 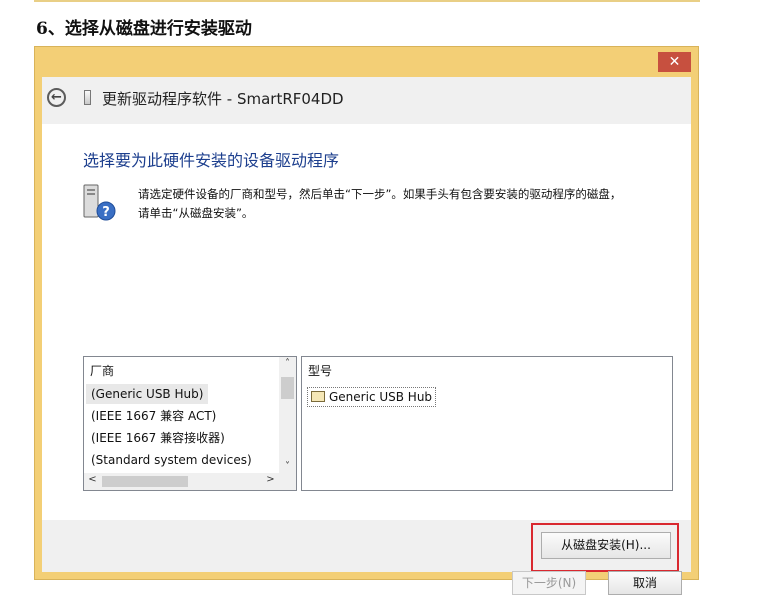 I want to click on model-list: 型号 Generic USB Hub, so click(x=487, y=423).